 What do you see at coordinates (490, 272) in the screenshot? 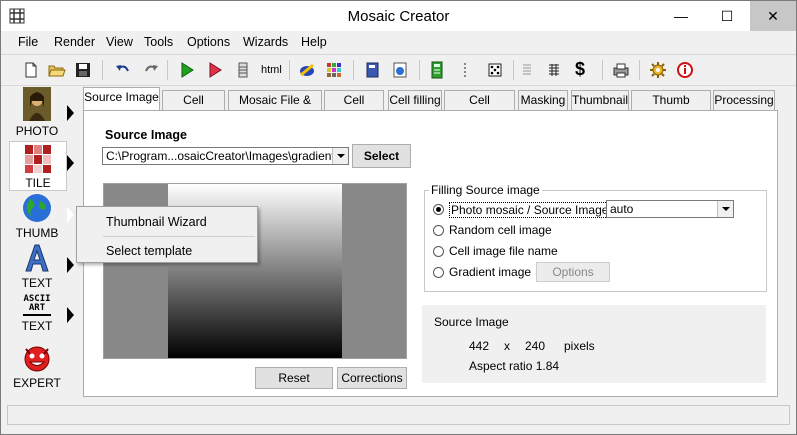
I see `radio-label: Gradient image` at bounding box center [490, 272].